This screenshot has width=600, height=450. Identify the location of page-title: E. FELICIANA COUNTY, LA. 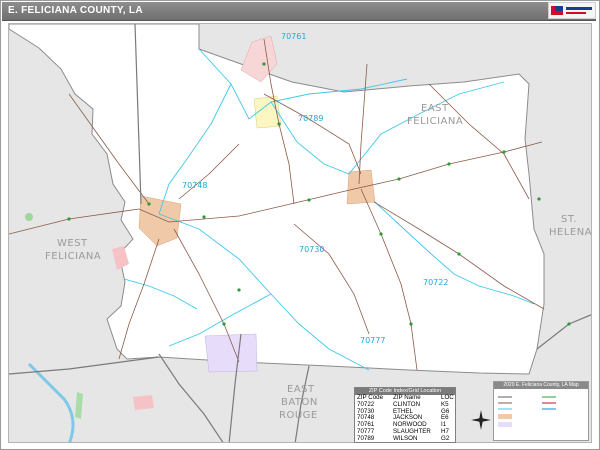
(75, 10).